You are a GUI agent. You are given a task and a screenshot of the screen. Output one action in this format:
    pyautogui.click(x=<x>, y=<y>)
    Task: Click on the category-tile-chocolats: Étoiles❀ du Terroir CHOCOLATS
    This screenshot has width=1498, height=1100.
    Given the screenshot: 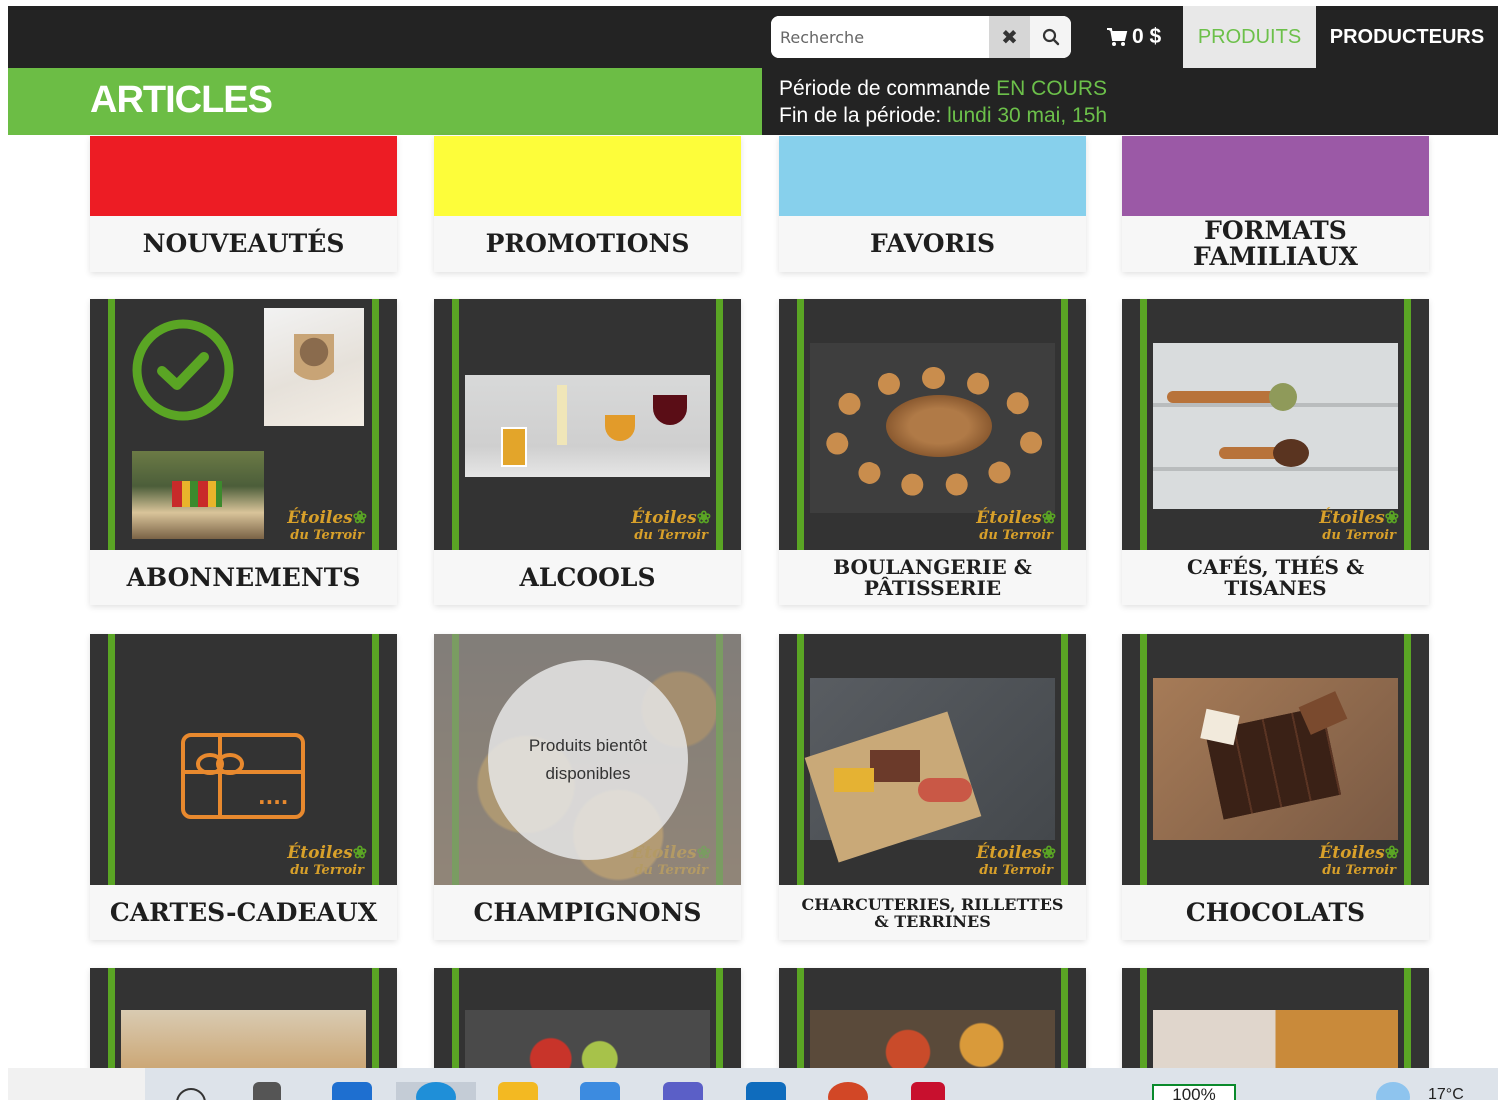 What is the action you would take?
    pyautogui.click(x=1275, y=787)
    